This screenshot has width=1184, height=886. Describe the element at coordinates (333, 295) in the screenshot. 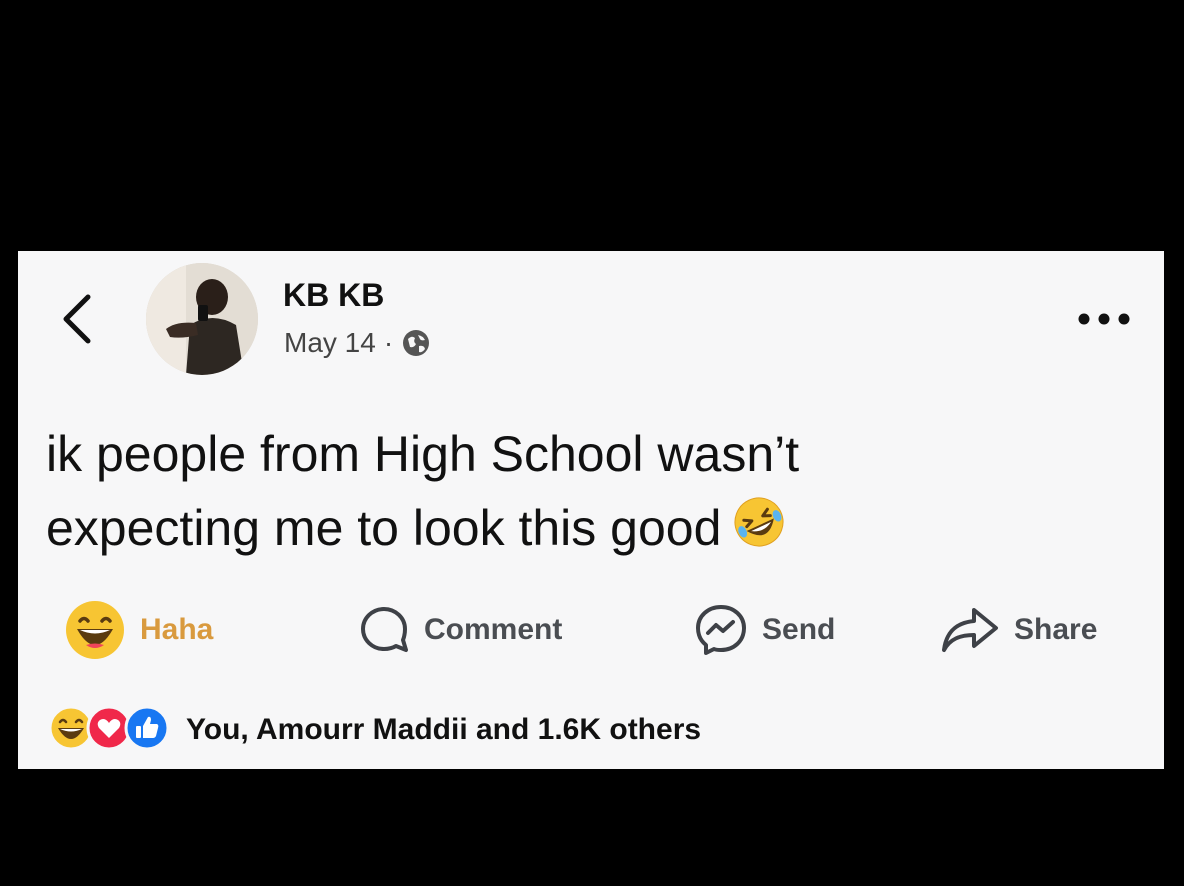

I see `author-name: KB KB` at that location.